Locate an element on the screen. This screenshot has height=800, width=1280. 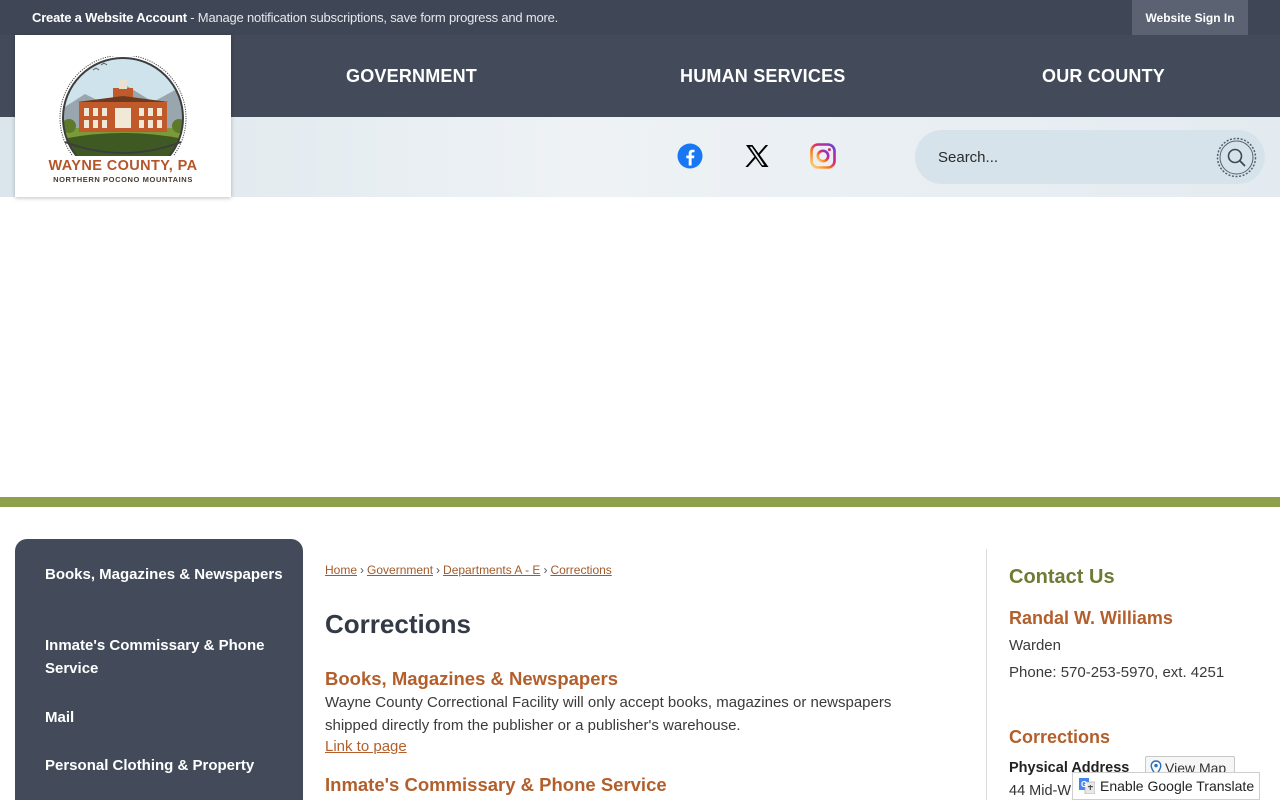
sidebar-item-clothing-property: Personal Clothing & Property is located at coordinates (165, 765).